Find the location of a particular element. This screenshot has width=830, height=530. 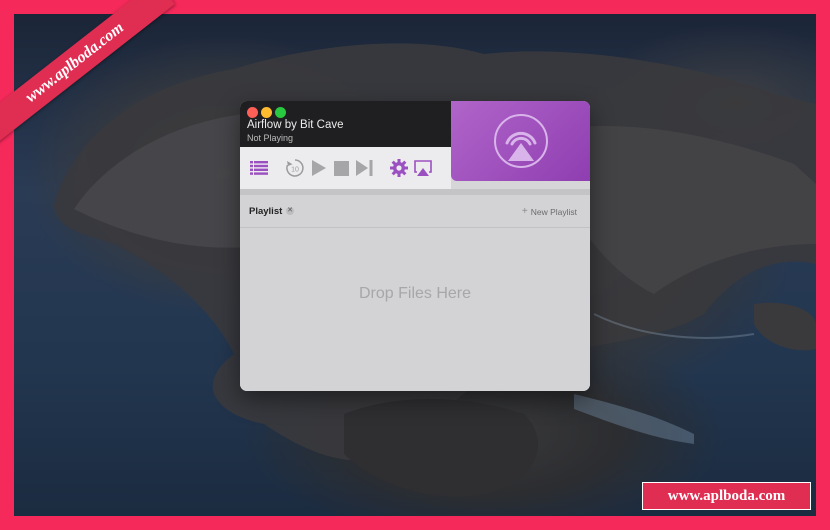

playlist-tab-bar: Playlist ✕ + New Playlist is located at coordinates (415, 211).